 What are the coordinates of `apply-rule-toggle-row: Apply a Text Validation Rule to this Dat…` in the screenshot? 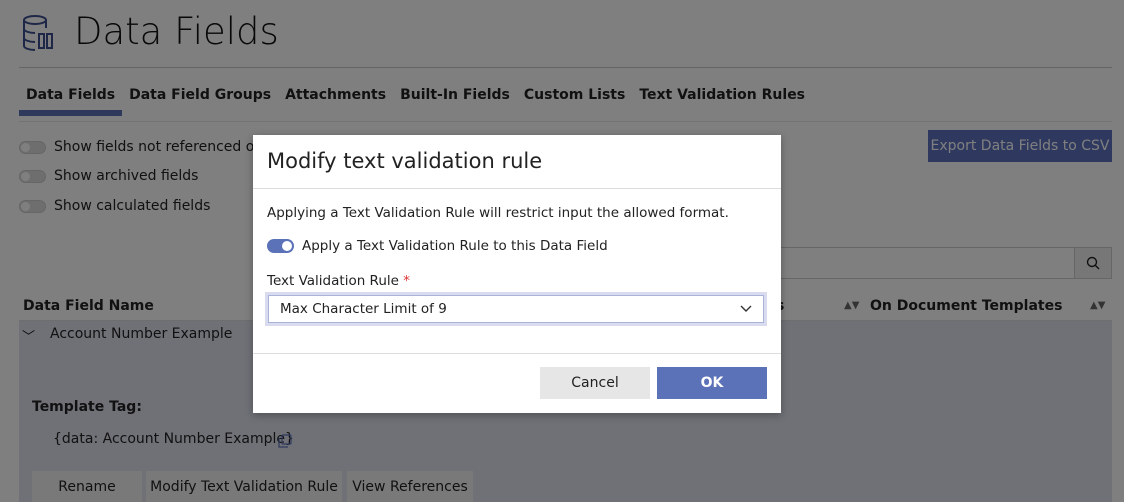 It's located at (437, 246).